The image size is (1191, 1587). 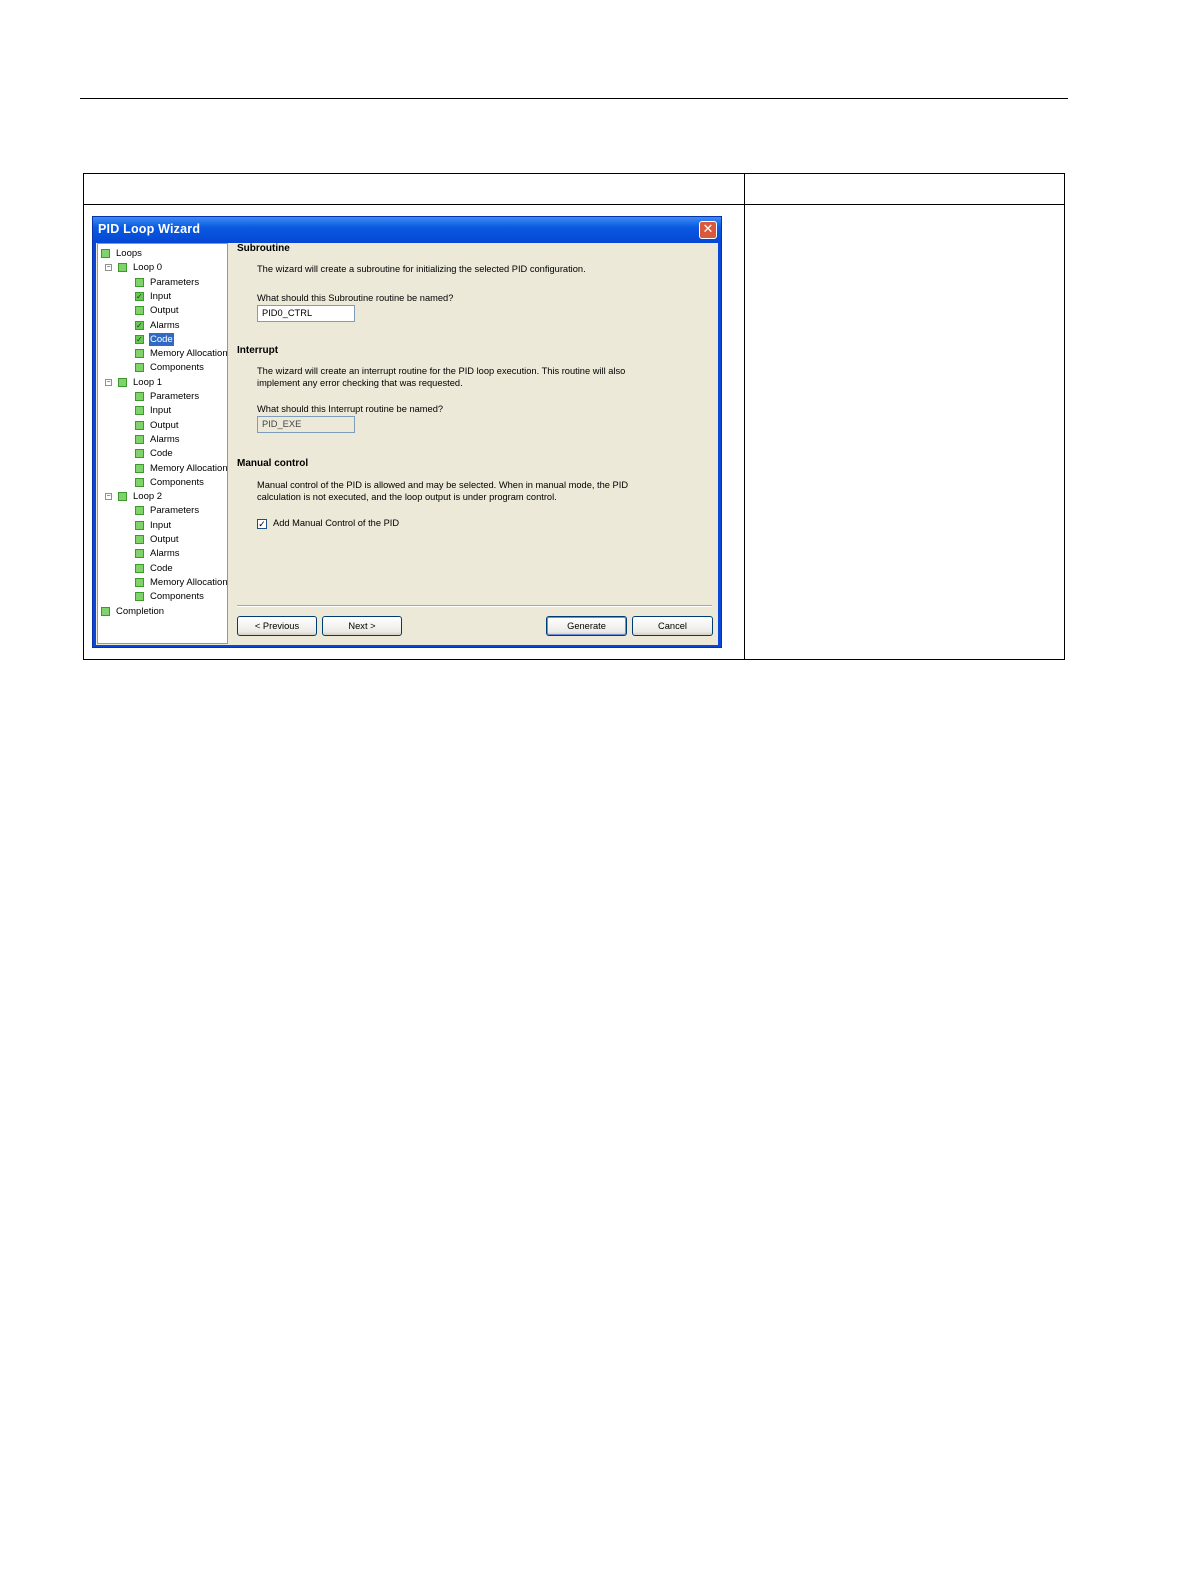 What do you see at coordinates (306, 313) in the screenshot?
I see `subroutine-name-input: PID0_CTRL` at bounding box center [306, 313].